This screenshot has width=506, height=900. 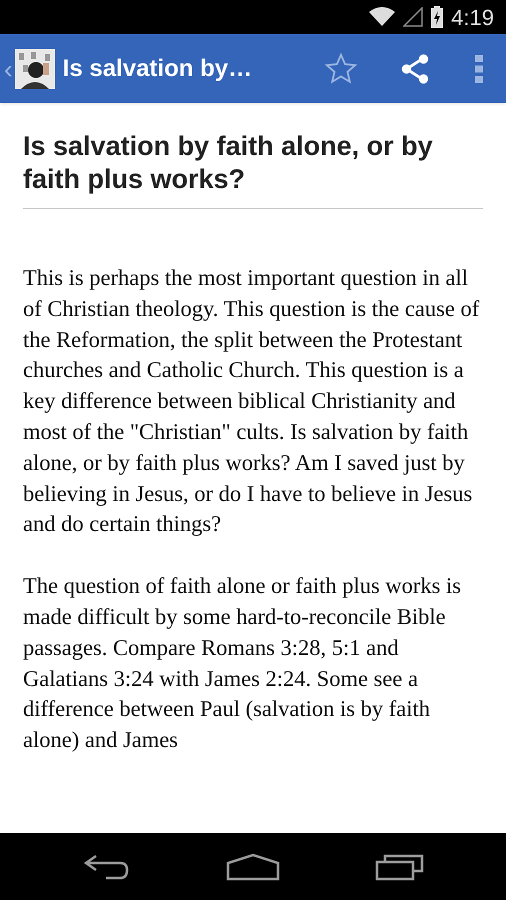 What do you see at coordinates (382, 17) in the screenshot?
I see `wifi-icon` at bounding box center [382, 17].